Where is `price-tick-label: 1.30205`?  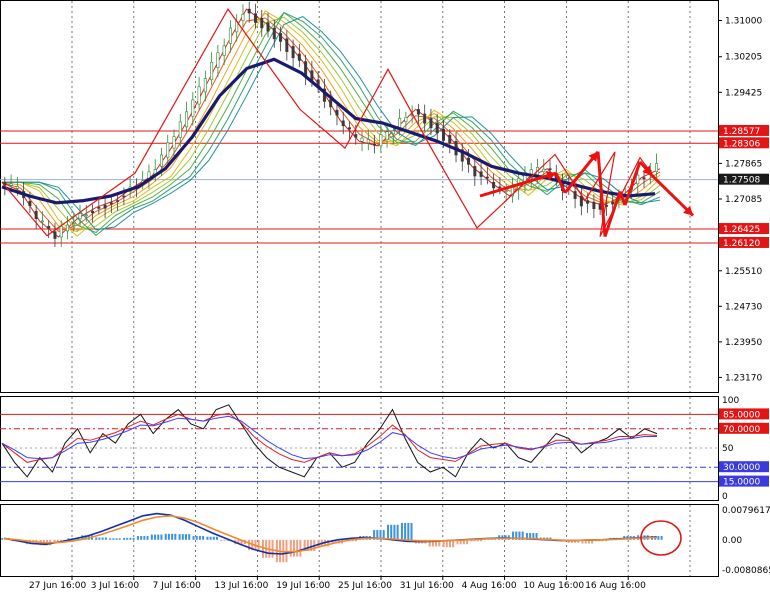 price-tick-label: 1.30205 is located at coordinates (743, 58).